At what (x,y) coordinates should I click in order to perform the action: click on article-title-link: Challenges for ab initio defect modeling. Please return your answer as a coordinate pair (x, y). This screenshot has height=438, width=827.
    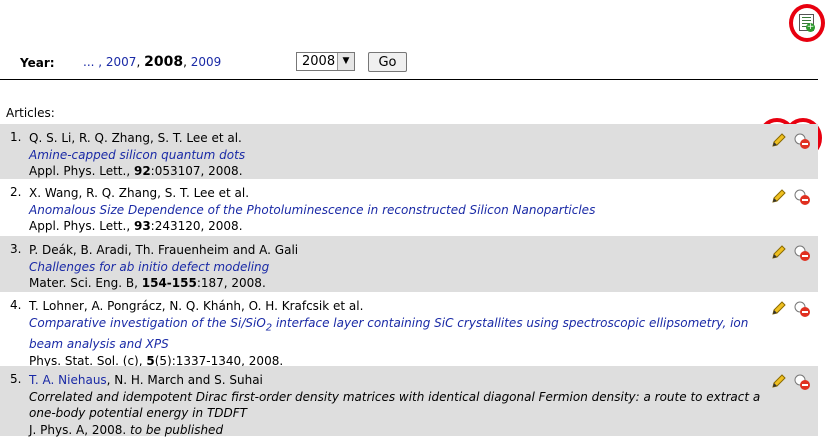
    Looking at the image, I should click on (399, 267).